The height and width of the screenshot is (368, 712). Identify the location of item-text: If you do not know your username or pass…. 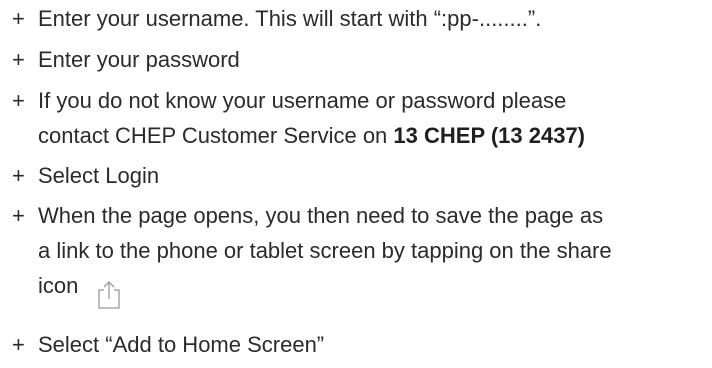
(302, 100).